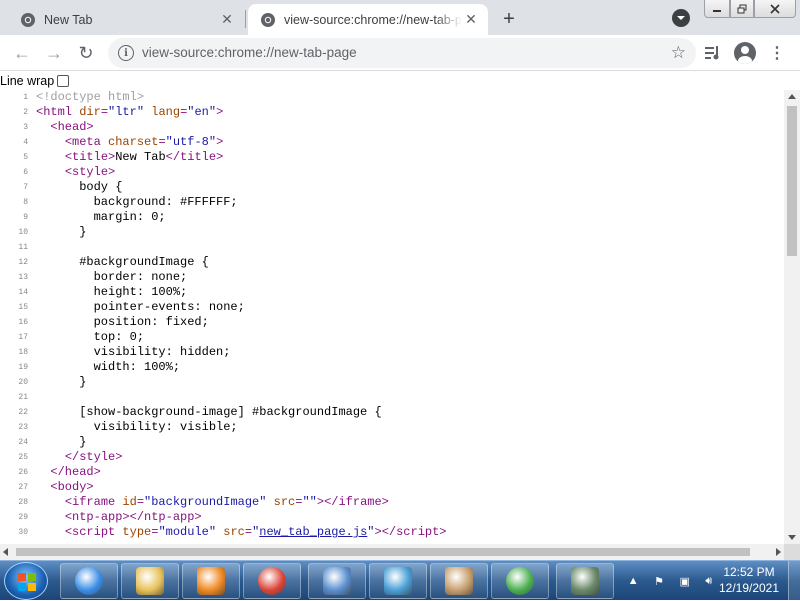 The width and height of the screenshot is (800, 601). What do you see at coordinates (392, 352) in the screenshot?
I see `source-line: 18 visibility: hidden;` at bounding box center [392, 352].